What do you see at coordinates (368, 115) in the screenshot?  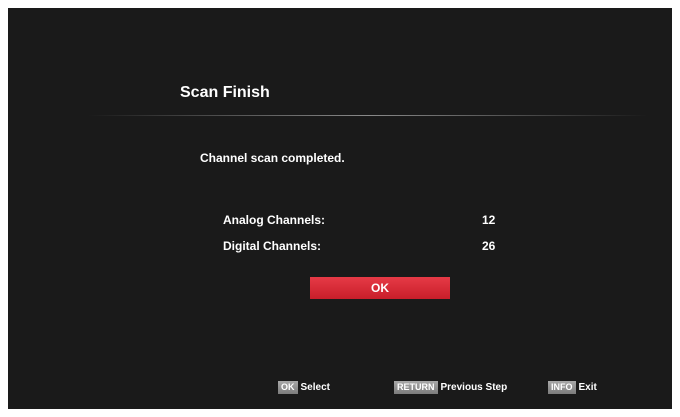 I see `title-divider` at bounding box center [368, 115].